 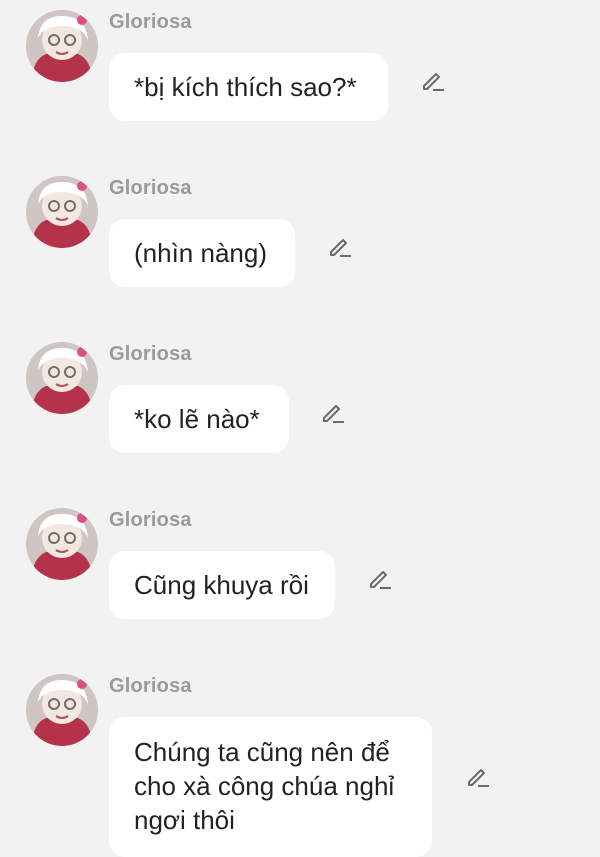 I want to click on message-item: Gloriosa *bị kích thích sao?*, so click(x=300, y=70).